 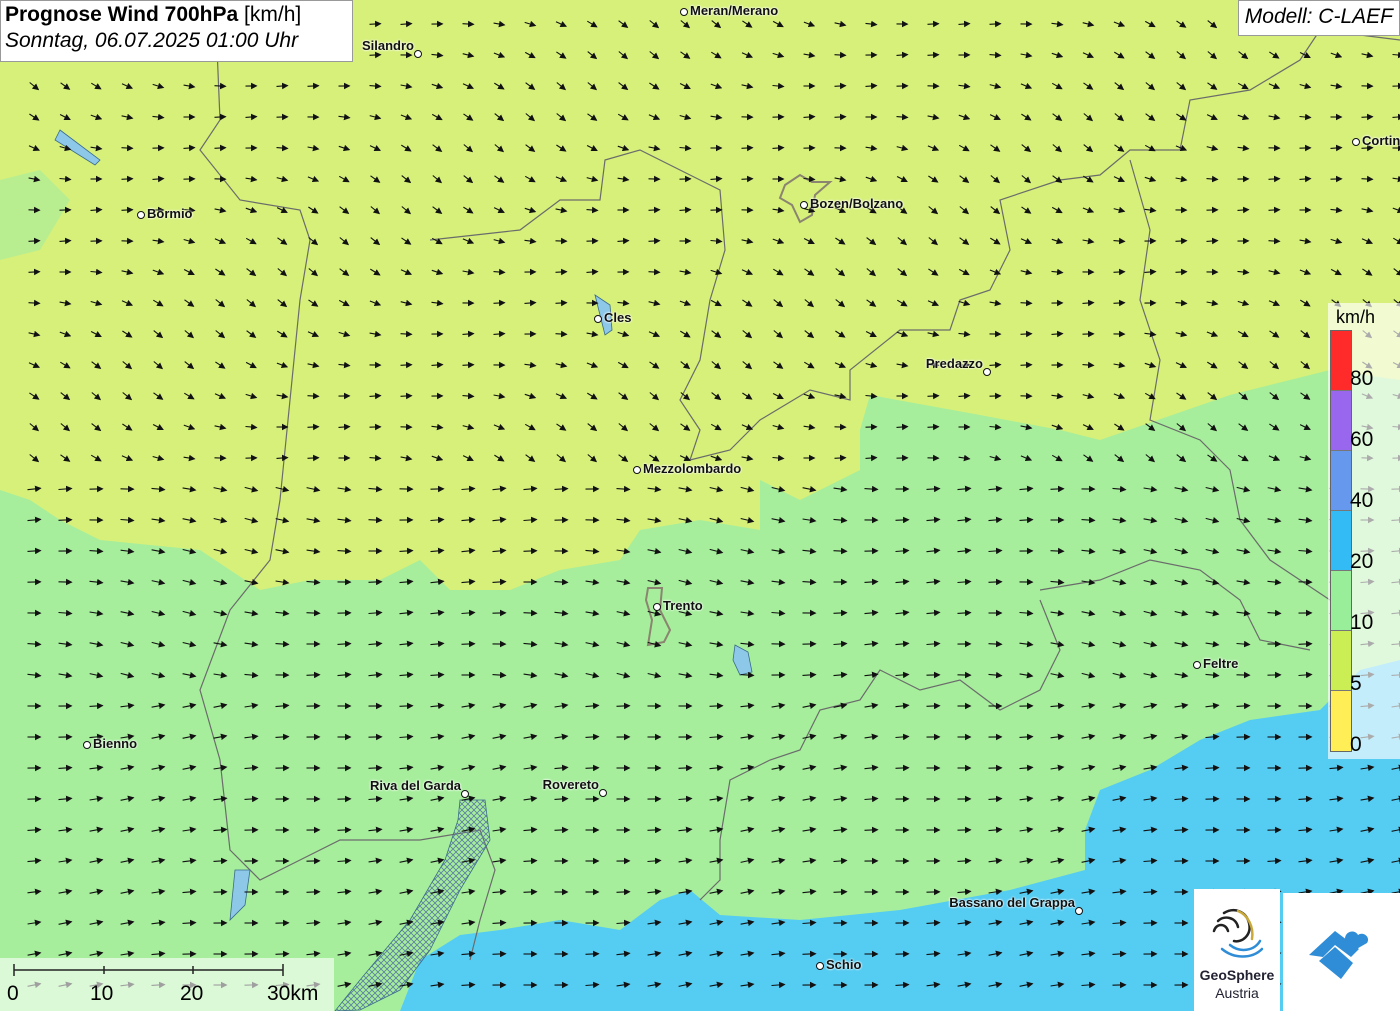 I want to click on legend-seg-red, so click(x=1341, y=361).